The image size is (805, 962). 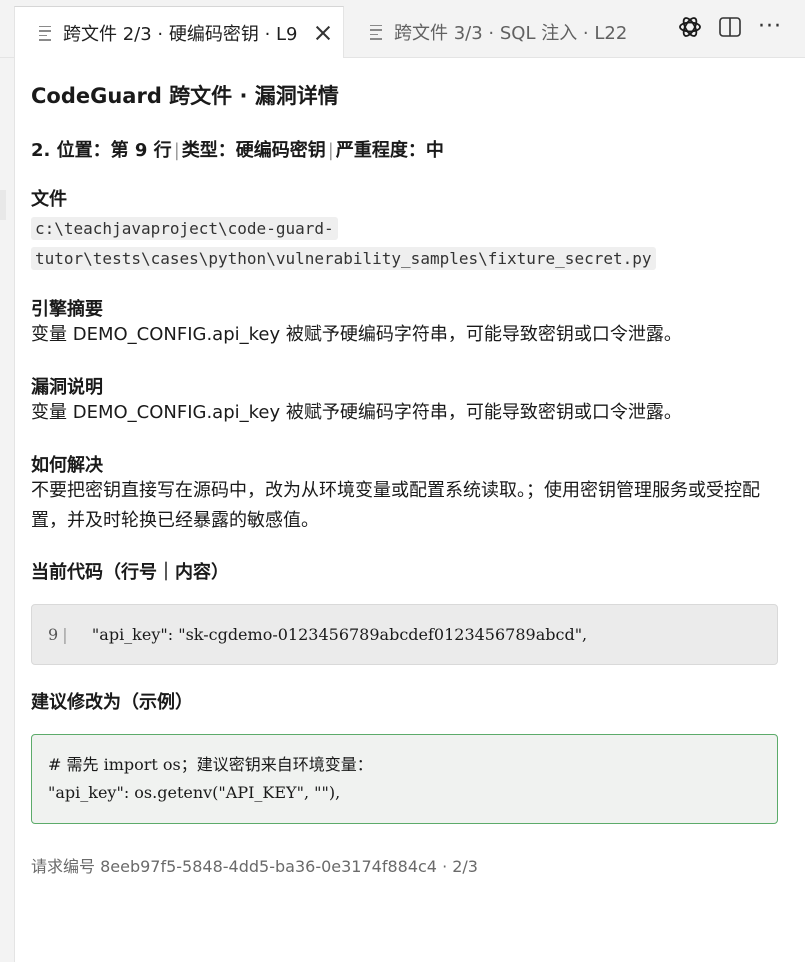 I want to click on tab-hardcoded-secret: 跨文件 2/3 · 硬编码密钥 · L9, so click(x=179, y=32).